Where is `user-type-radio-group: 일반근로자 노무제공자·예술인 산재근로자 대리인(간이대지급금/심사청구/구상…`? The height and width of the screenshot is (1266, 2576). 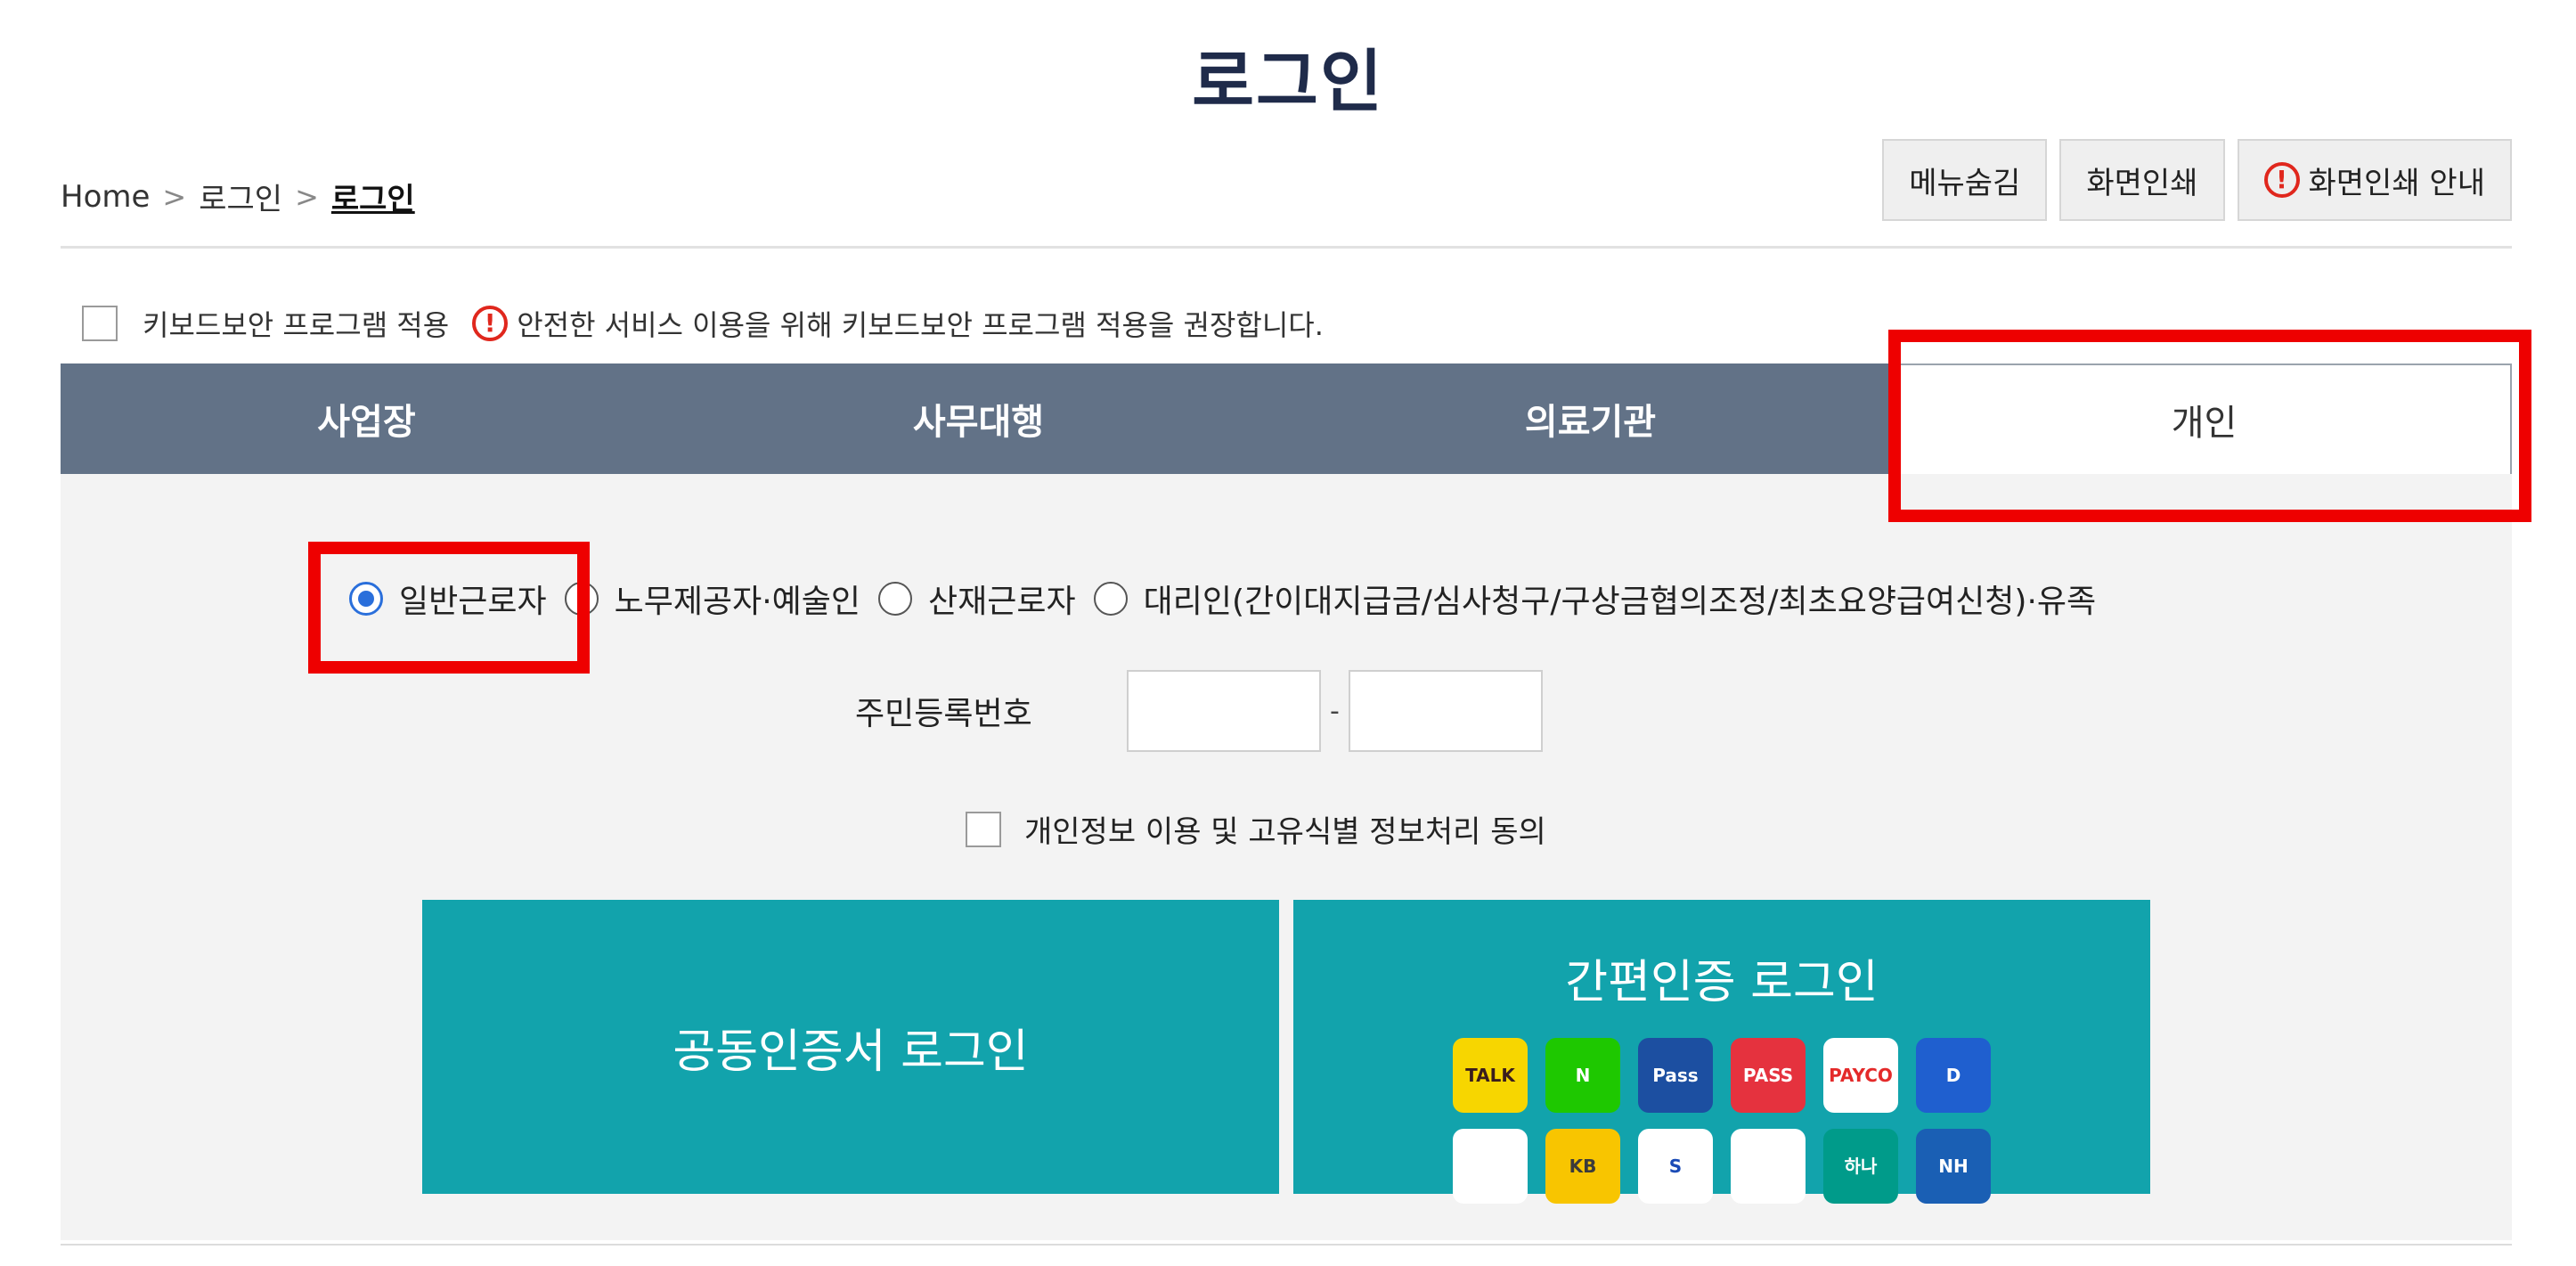
user-type-radio-group: 일반근로자 노무제공자·예술인 산재근로자 대리인(간이대지급금/심사청구/구상… is located at coordinates (1232, 599).